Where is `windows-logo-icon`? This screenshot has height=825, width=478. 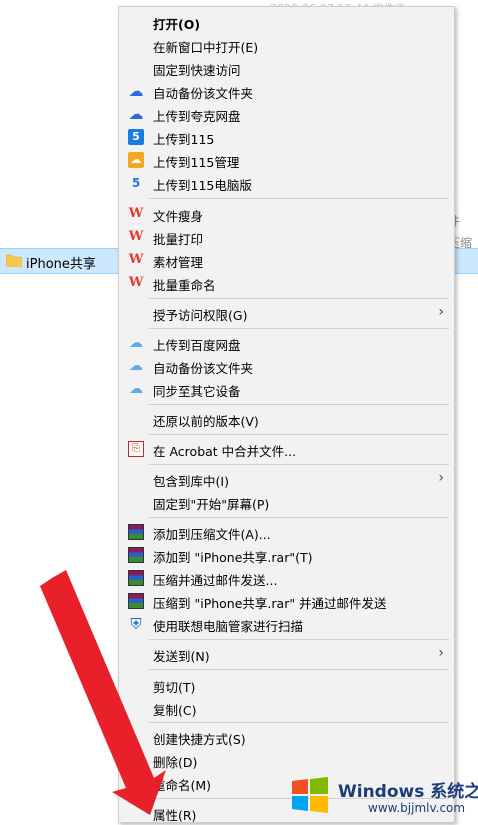 windows-logo-icon is located at coordinates (310, 795).